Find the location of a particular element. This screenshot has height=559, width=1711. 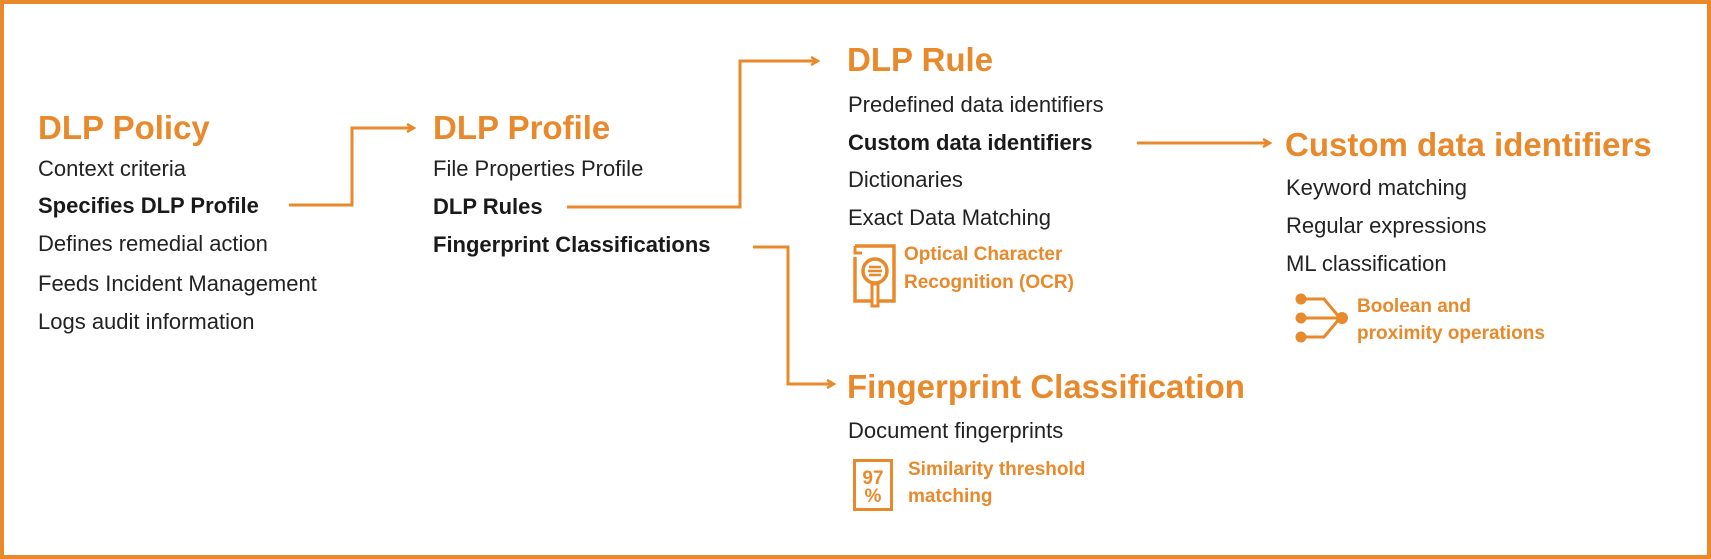

policy-item: Specifies DLP Profile is located at coordinates (148, 205).